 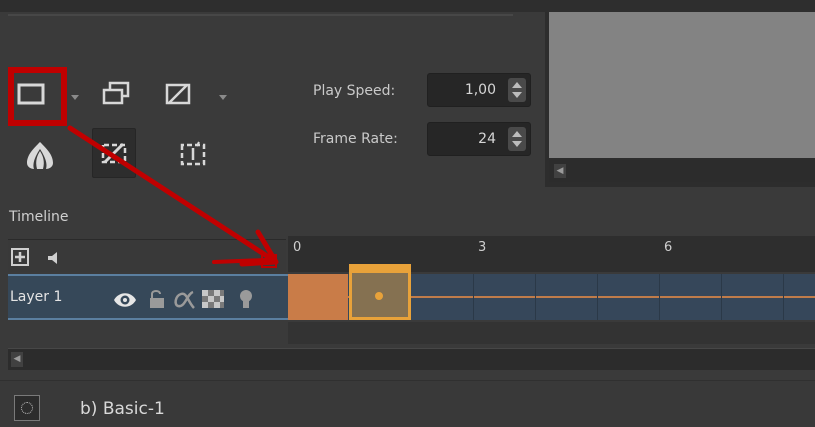 I want to click on selected-keyframe-icon, so click(x=114, y=153).